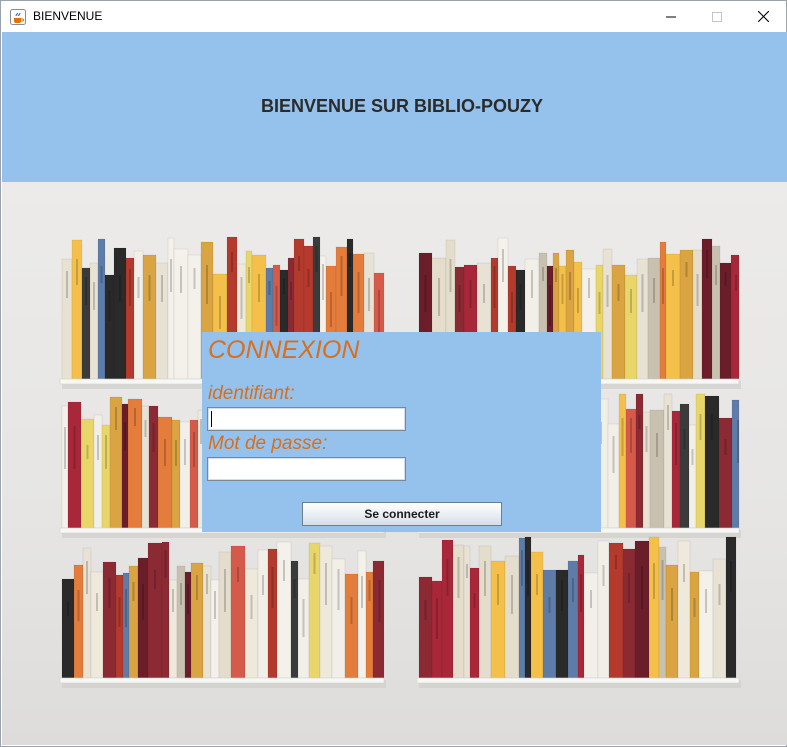 Image resolution: width=787 pixels, height=747 pixels. I want to click on password-label: Mot de passe:, so click(268, 443).